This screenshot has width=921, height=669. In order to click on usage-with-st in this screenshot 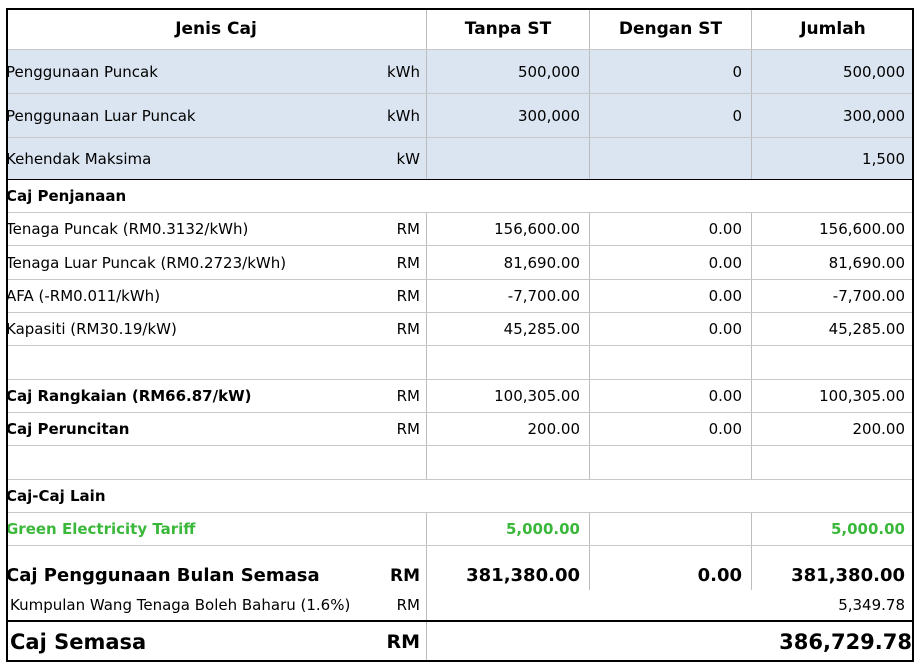, I will do `click(670, 158)`.